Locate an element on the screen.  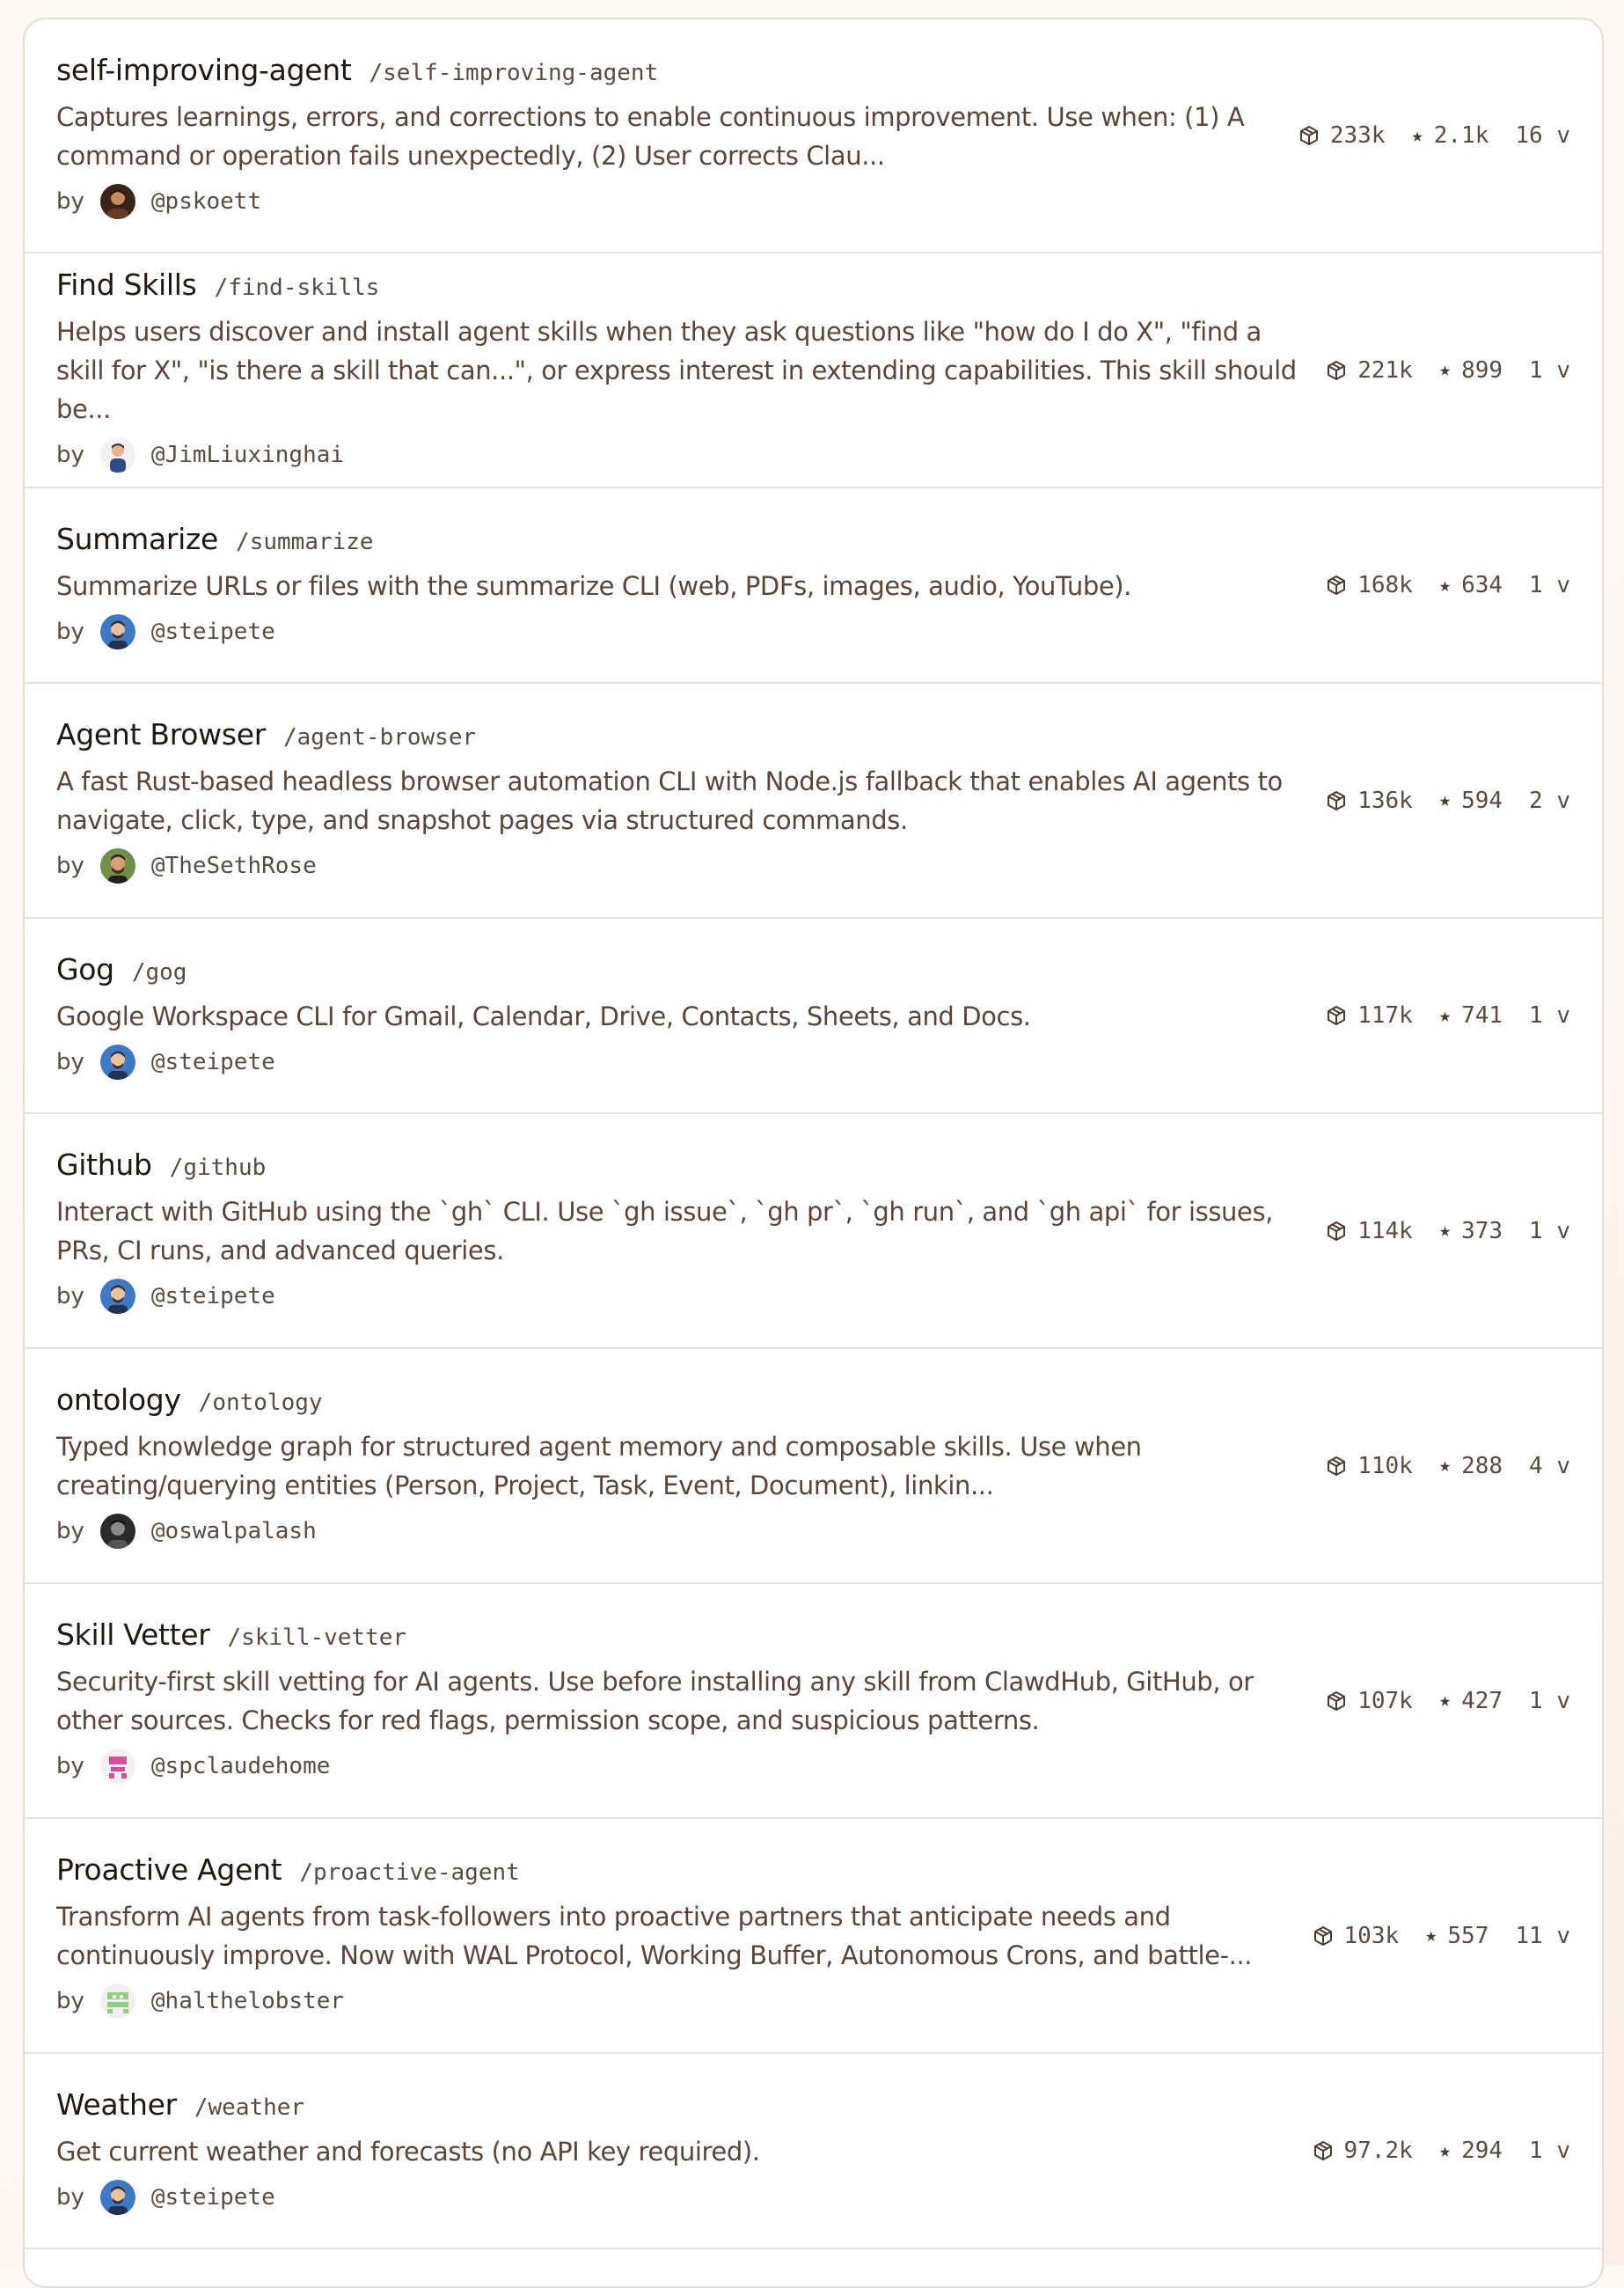
skill-title-line: Find Skills /find-skills is located at coordinates (680, 285).